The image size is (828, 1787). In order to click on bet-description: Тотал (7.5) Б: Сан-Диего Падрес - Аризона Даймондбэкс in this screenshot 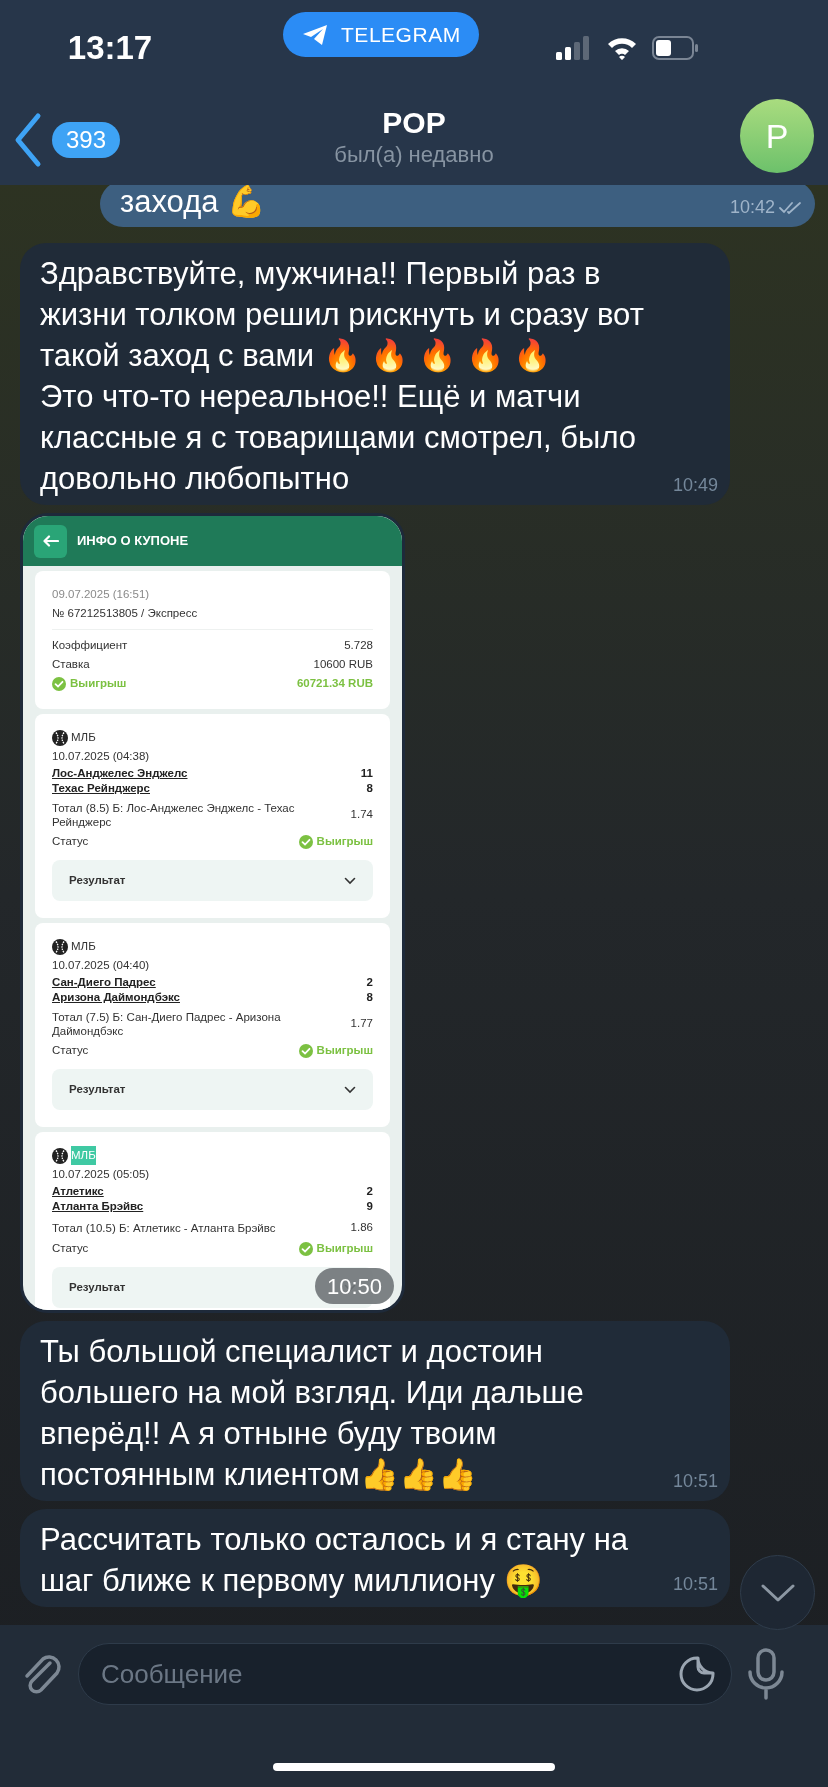, I will do `click(167, 1024)`.